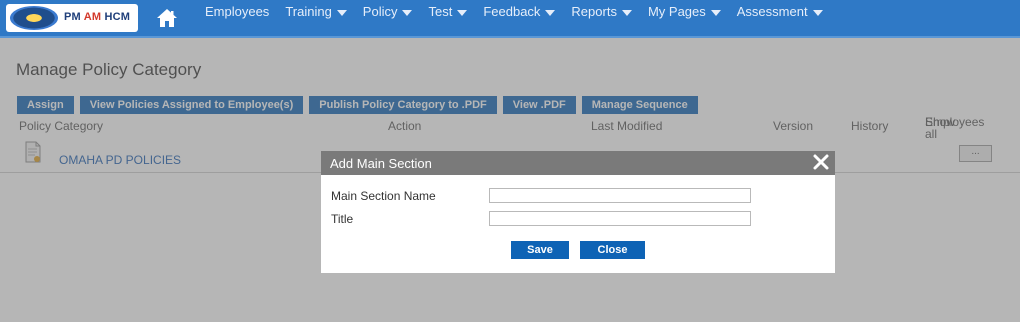 The height and width of the screenshot is (322, 1020). I want to click on nav-item-assessment: Assessment, so click(784, 12).